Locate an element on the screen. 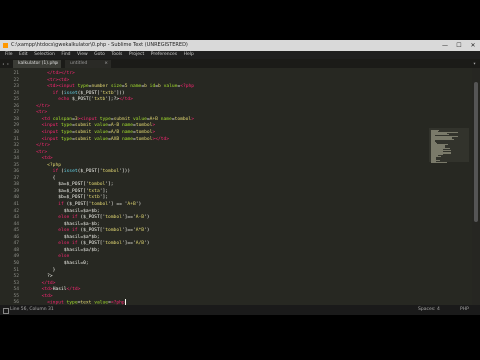 The height and width of the screenshot is (360, 480). scrollbar-thumb is located at coordinates (476, 152).